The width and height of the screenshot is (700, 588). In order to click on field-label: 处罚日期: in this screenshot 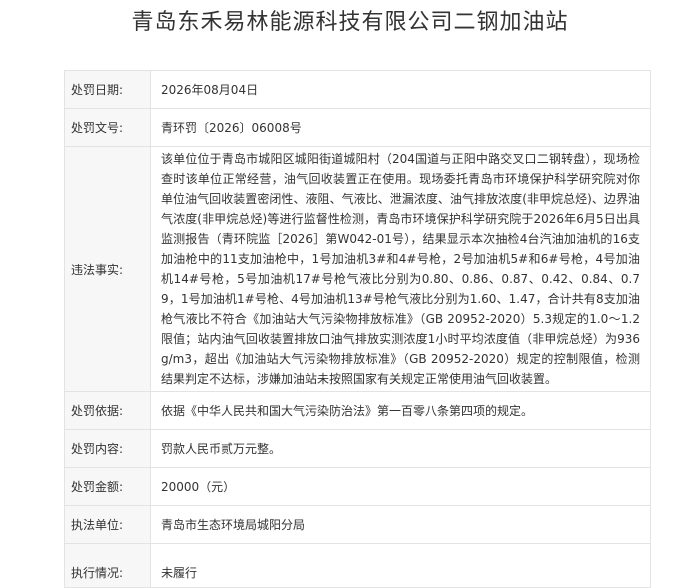, I will do `click(107, 89)`.